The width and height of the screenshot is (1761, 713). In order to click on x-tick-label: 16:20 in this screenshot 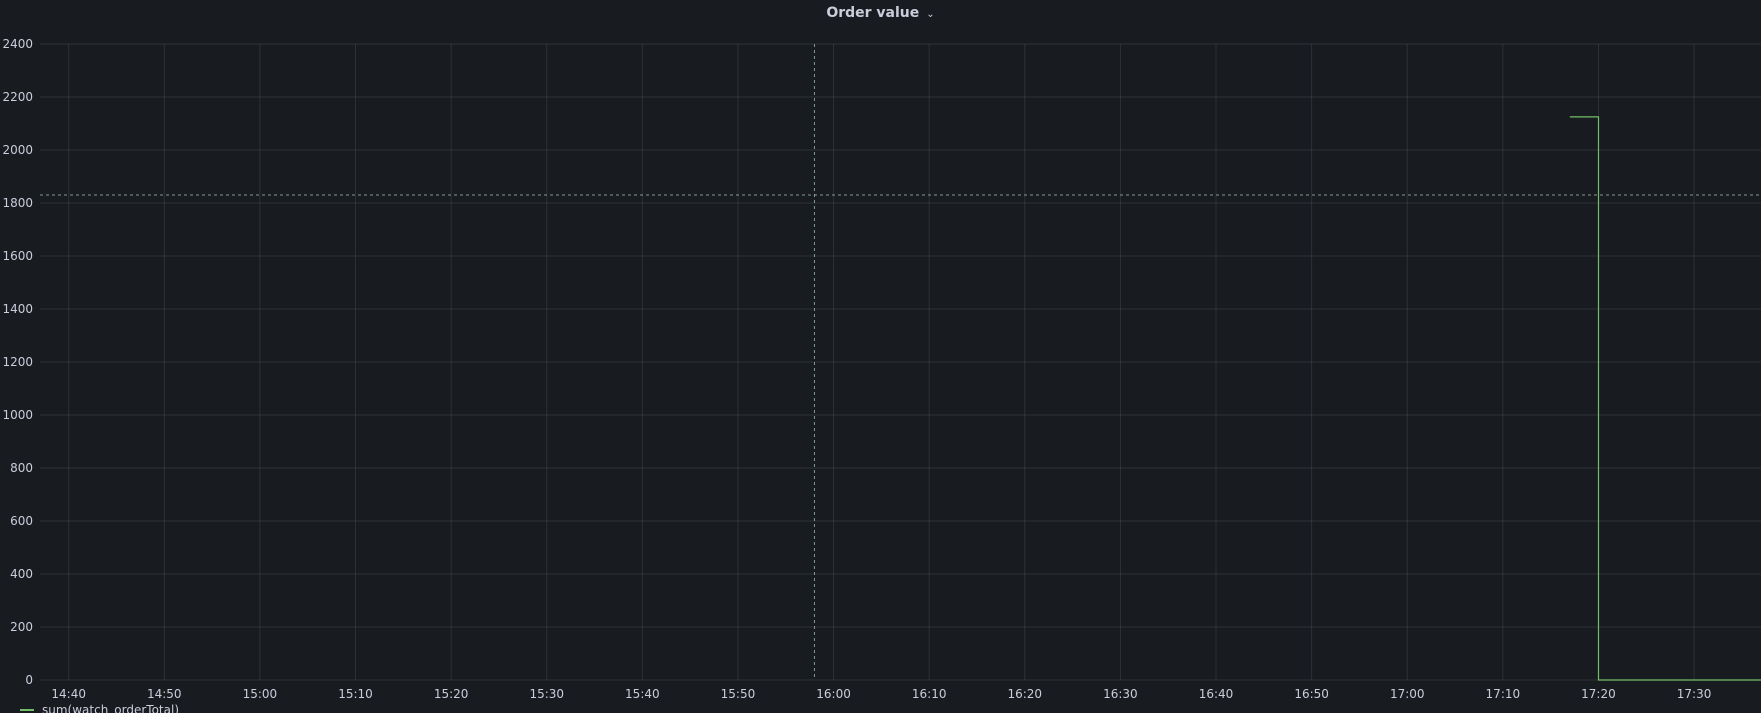, I will do `click(1024, 694)`.